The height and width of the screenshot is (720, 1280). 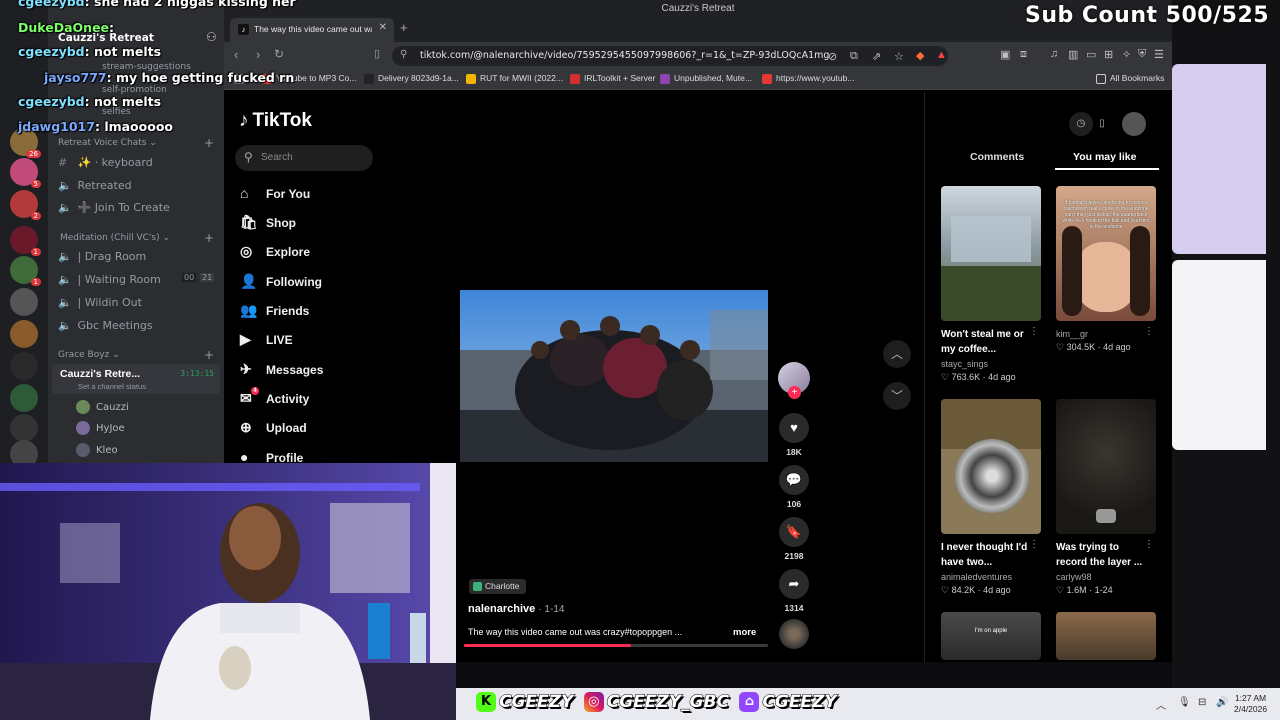 I want to click on new-tab-button: +, so click(x=404, y=27).